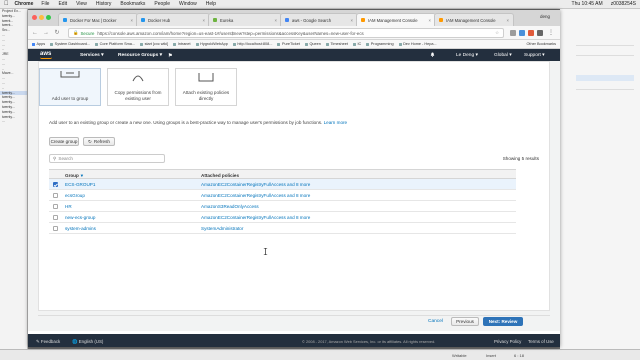 This screenshot has height=360, width=640. What do you see at coordinates (80, 228) in the screenshot?
I see `group-name-link: system-admins` at bounding box center [80, 228].